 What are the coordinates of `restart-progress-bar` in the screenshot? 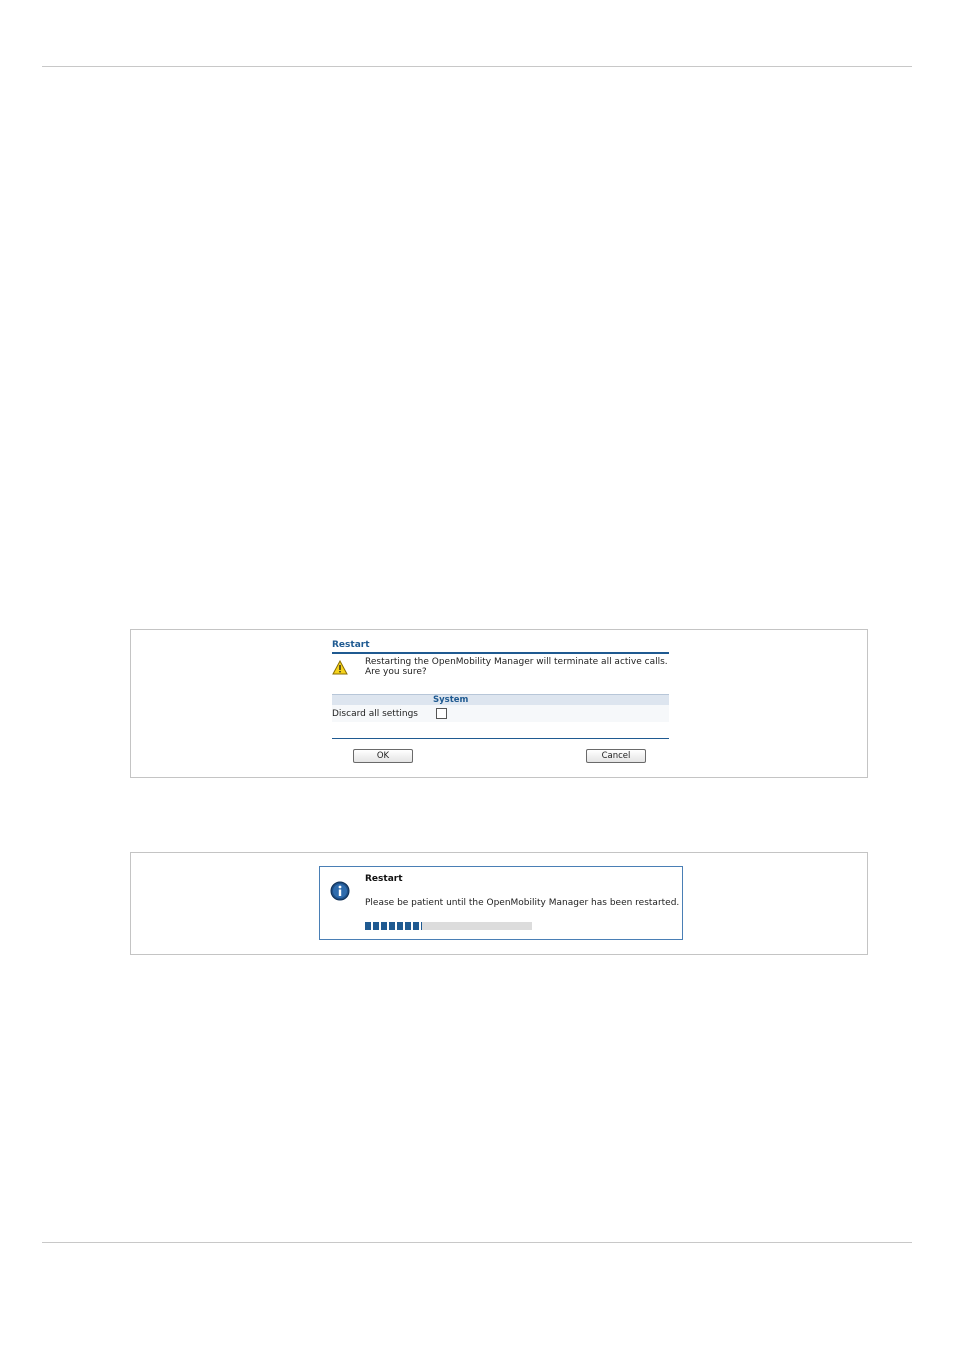 It's located at (448, 926).